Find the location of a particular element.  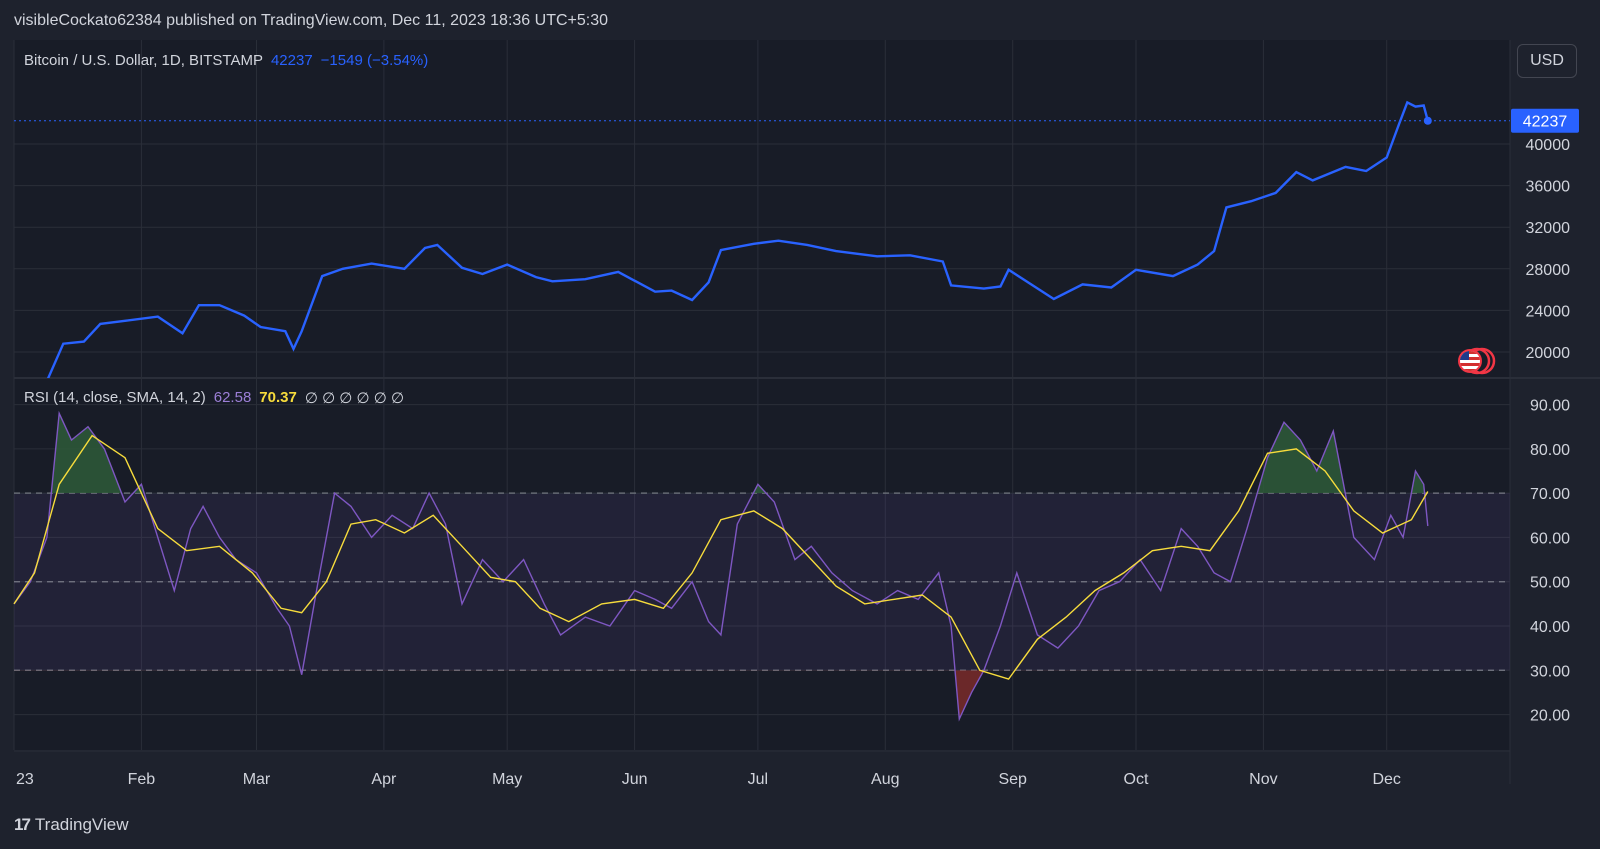

rsi-value: 62.58 is located at coordinates (232, 397).